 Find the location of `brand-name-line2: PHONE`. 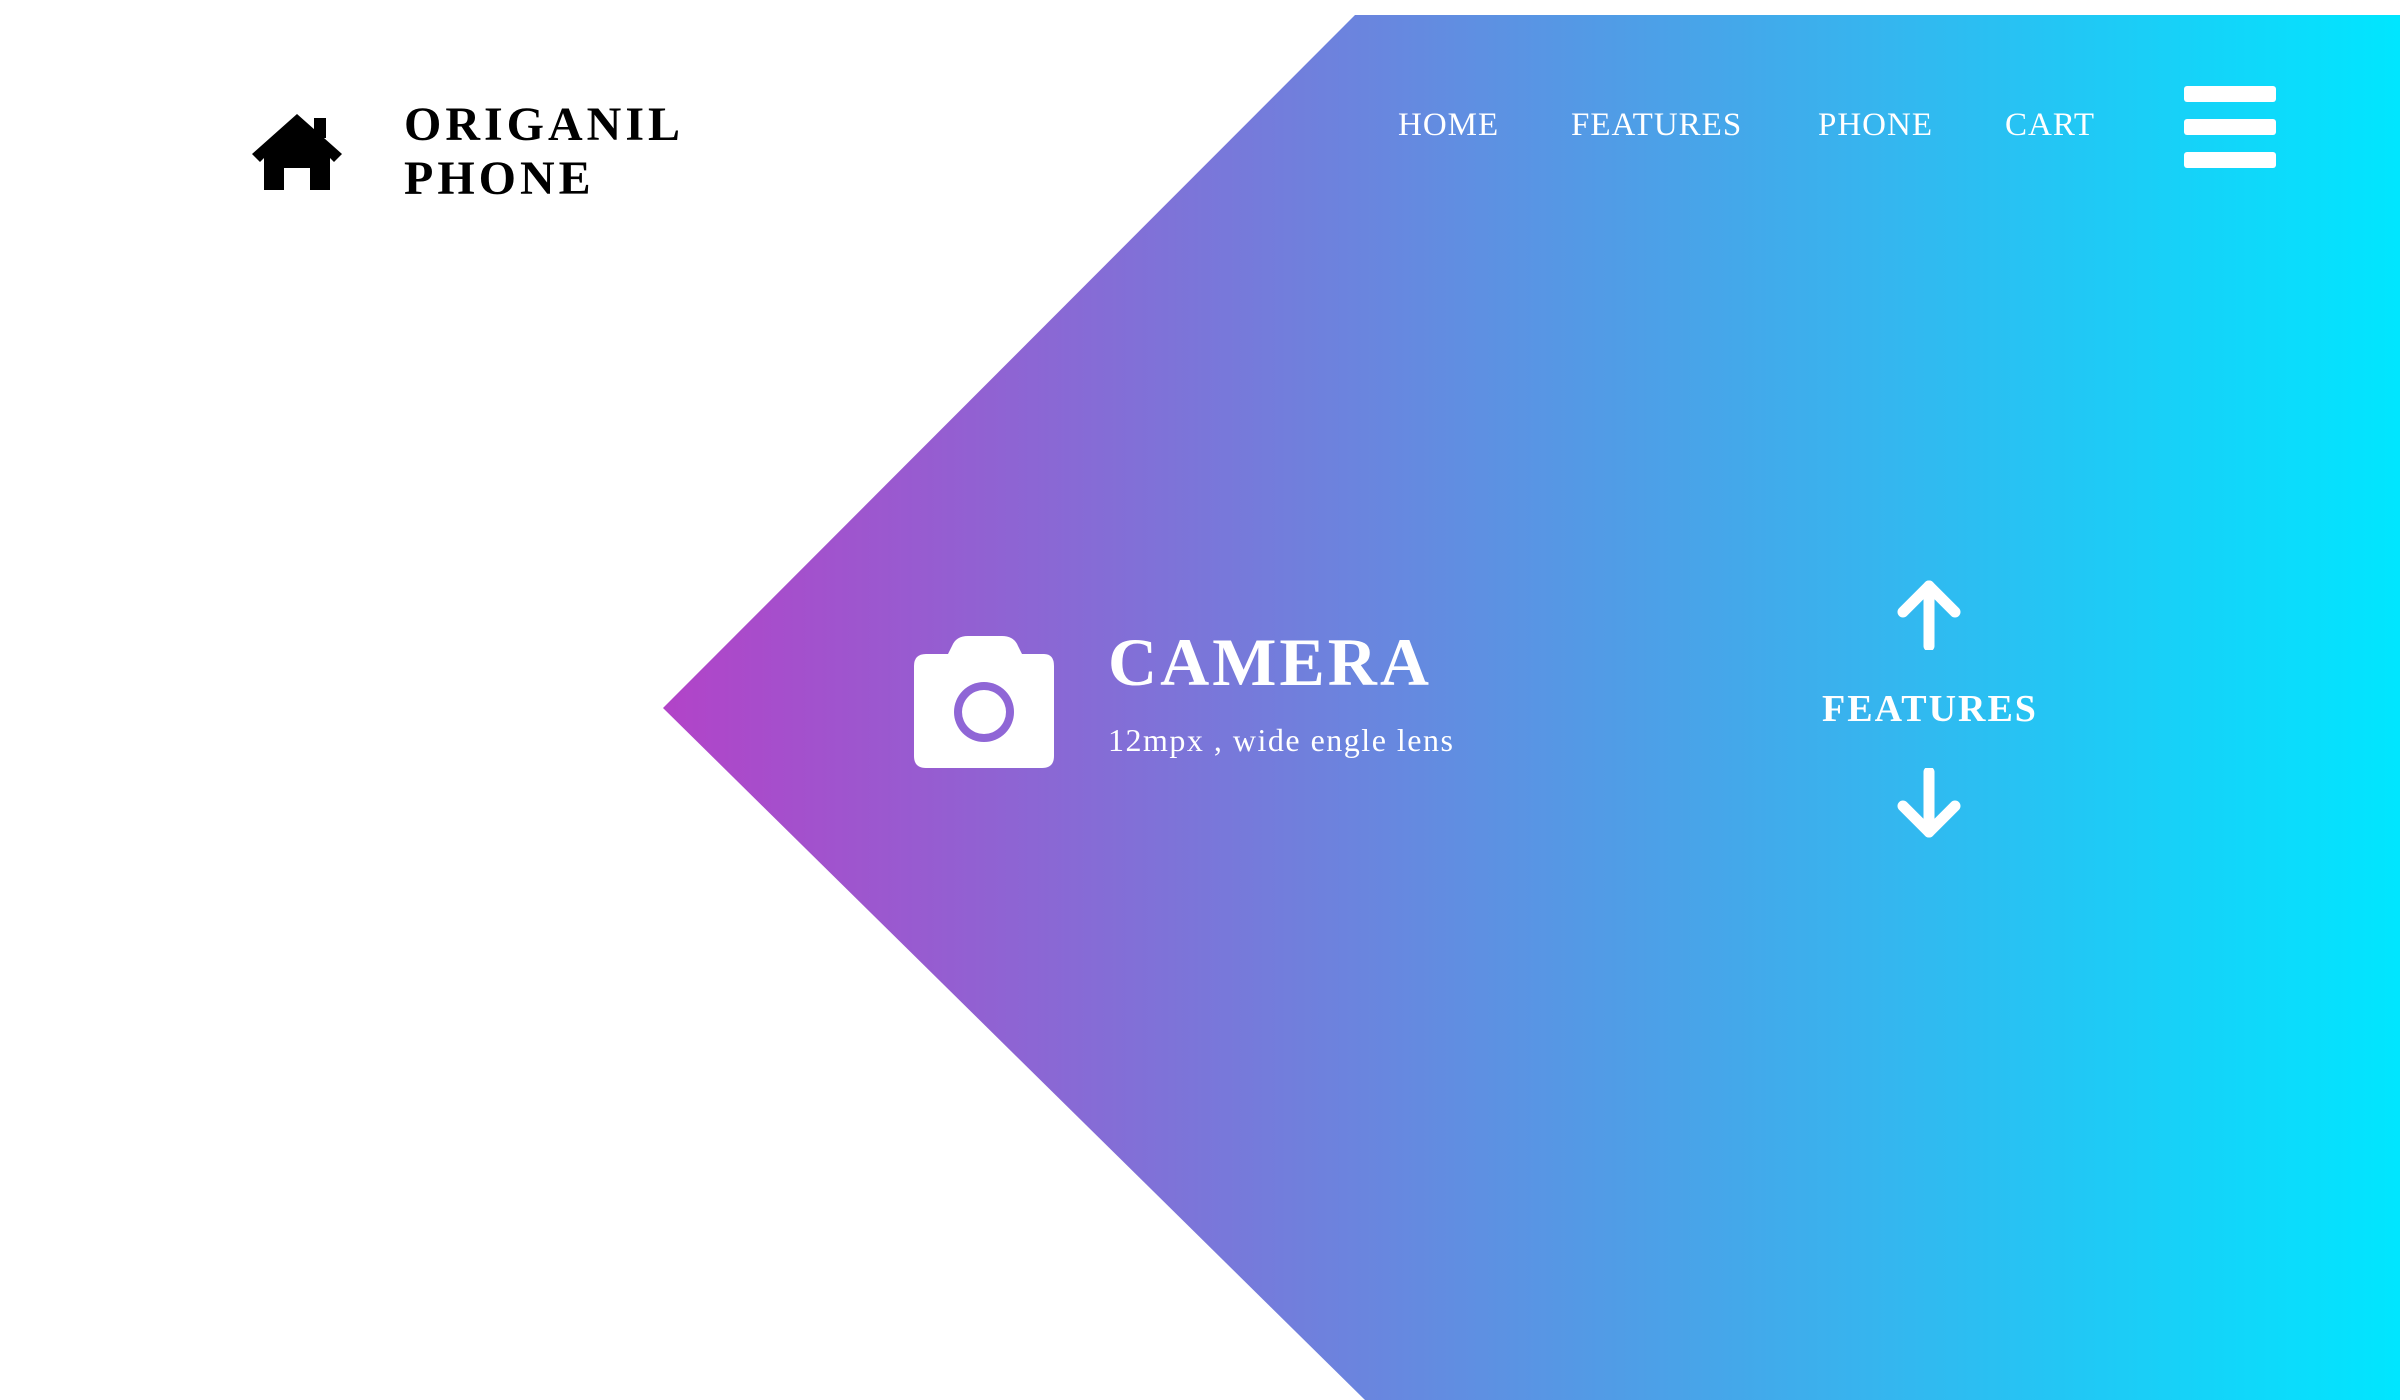

brand-name-line2: PHONE is located at coordinates (499, 178).